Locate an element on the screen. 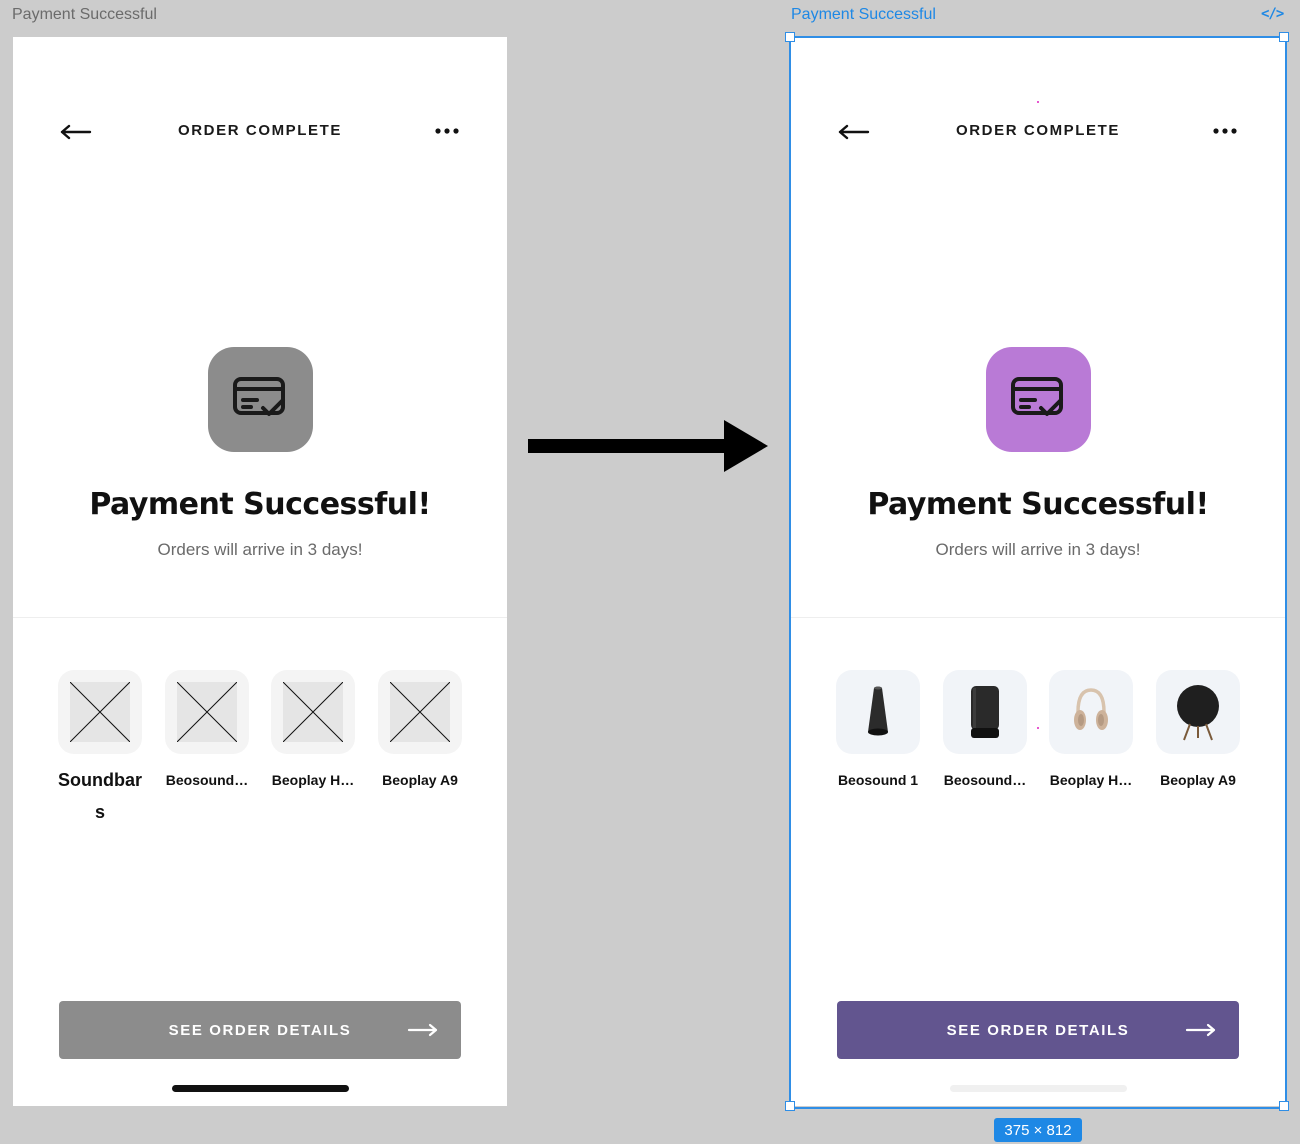 This screenshot has height=1144, width=1300. beosound-1-speaker-icon is located at coordinates (878, 711).